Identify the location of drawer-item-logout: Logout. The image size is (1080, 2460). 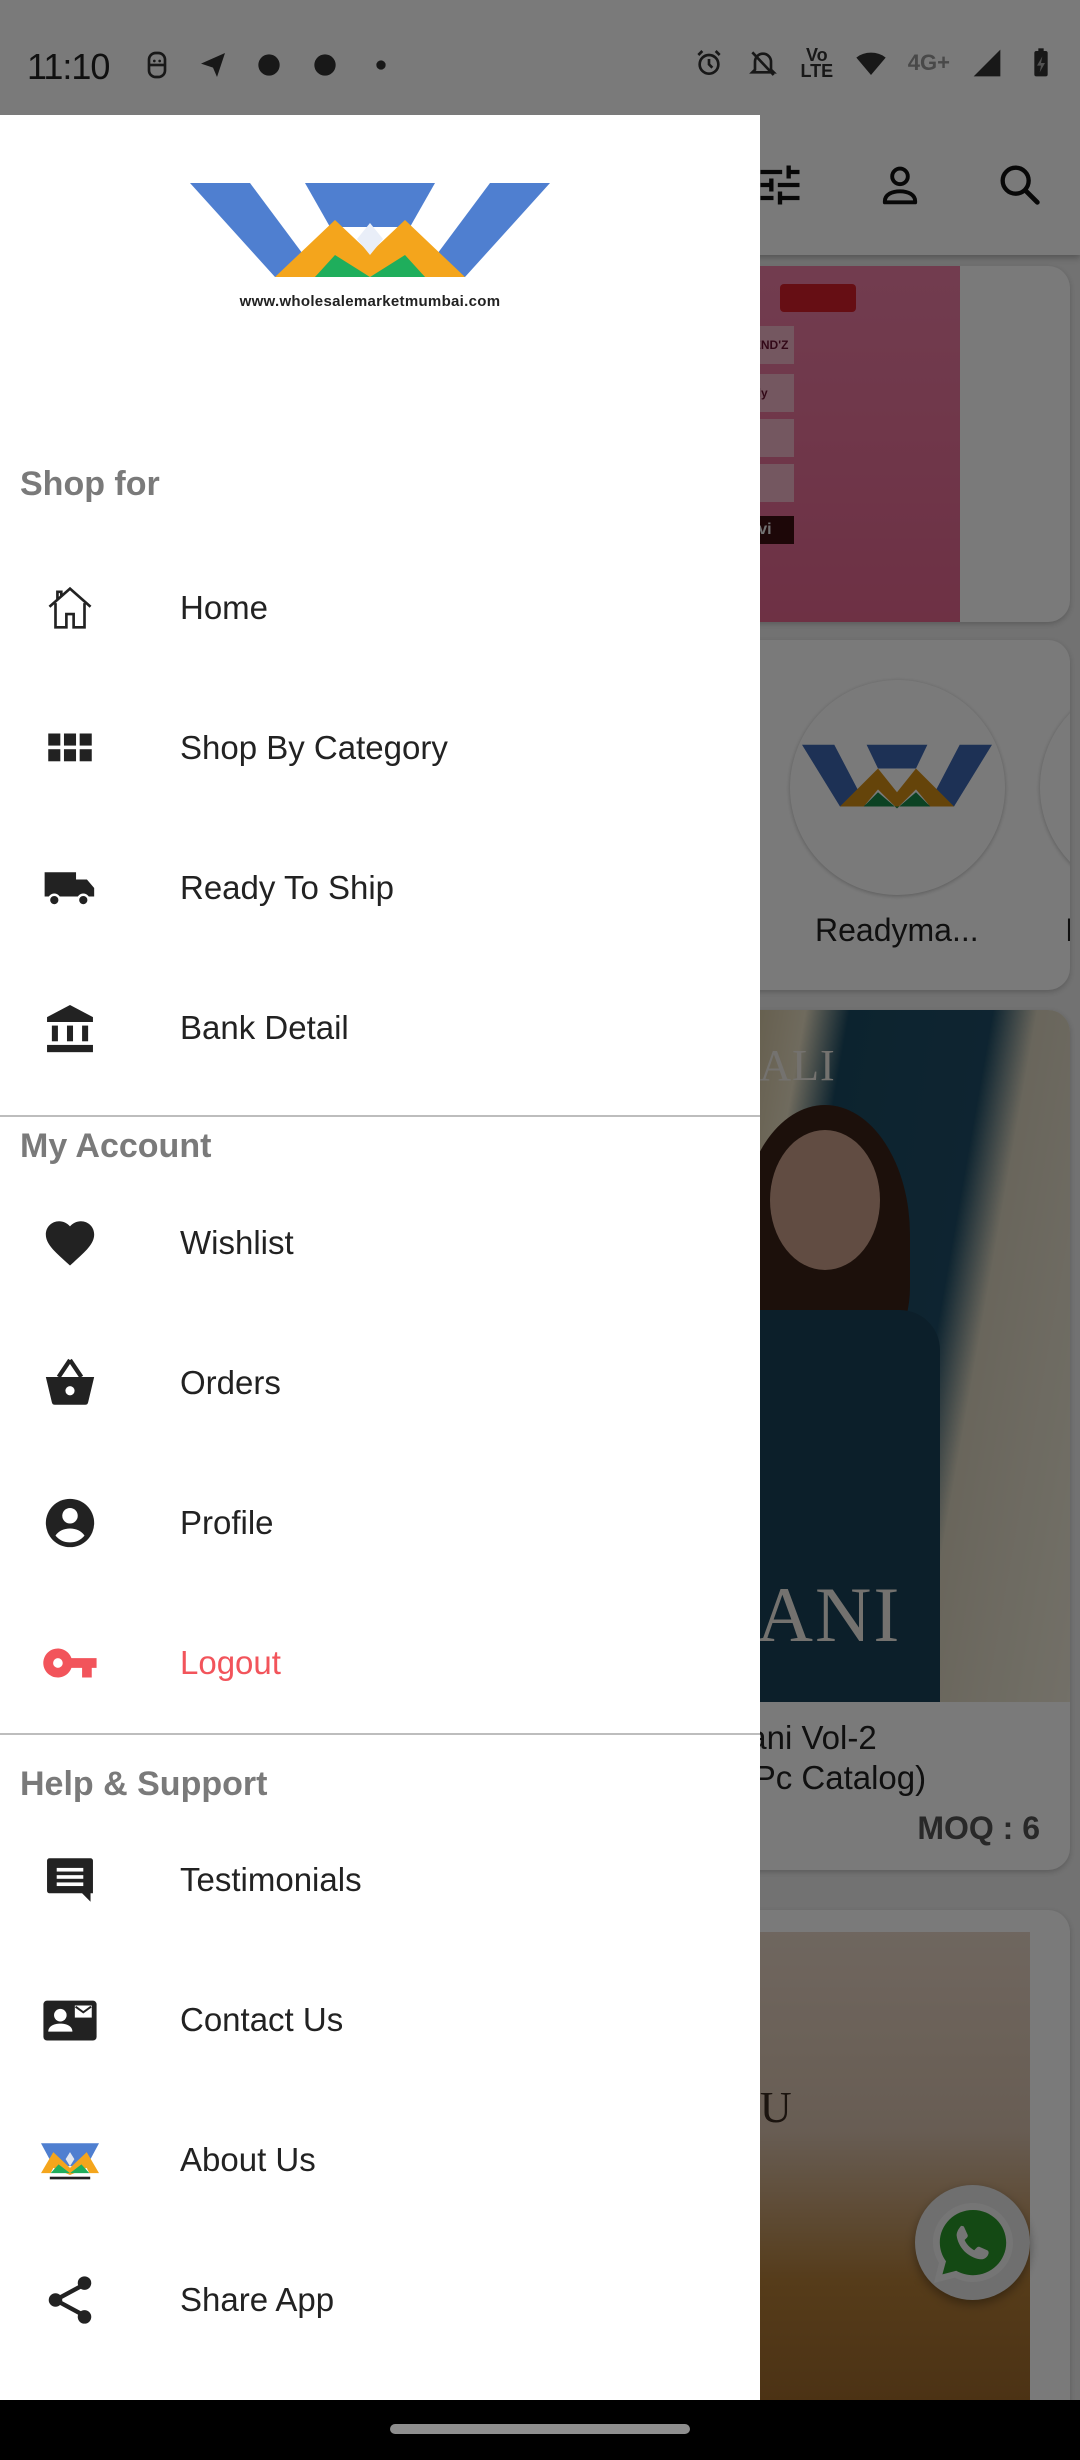
(380, 1663).